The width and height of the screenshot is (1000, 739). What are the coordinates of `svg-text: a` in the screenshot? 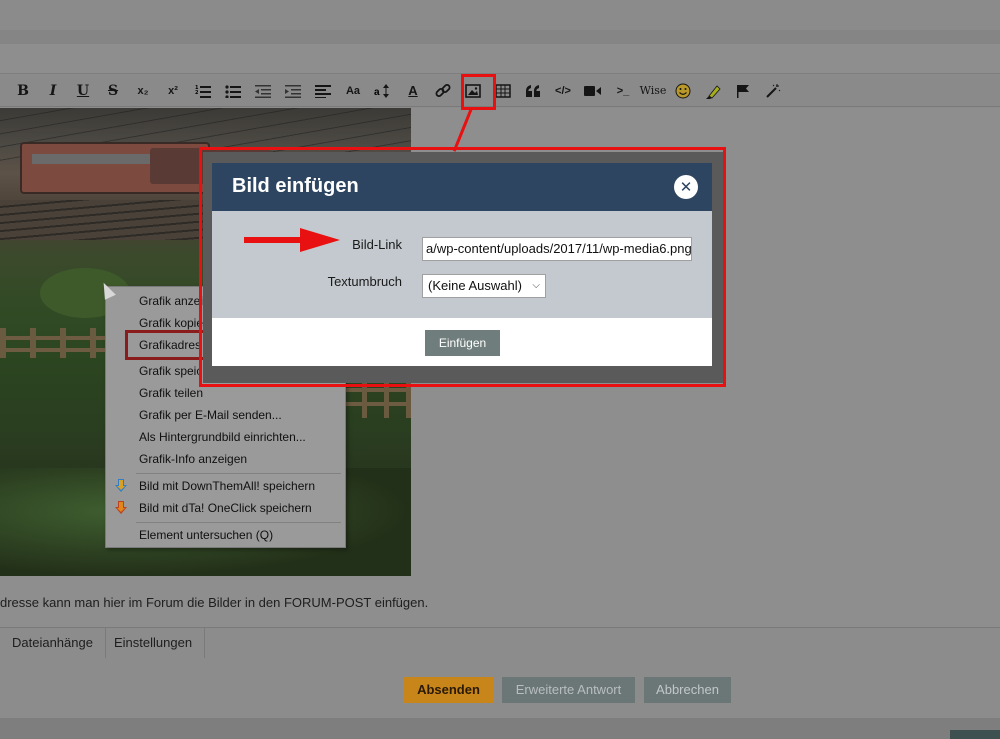 It's located at (377, 92).